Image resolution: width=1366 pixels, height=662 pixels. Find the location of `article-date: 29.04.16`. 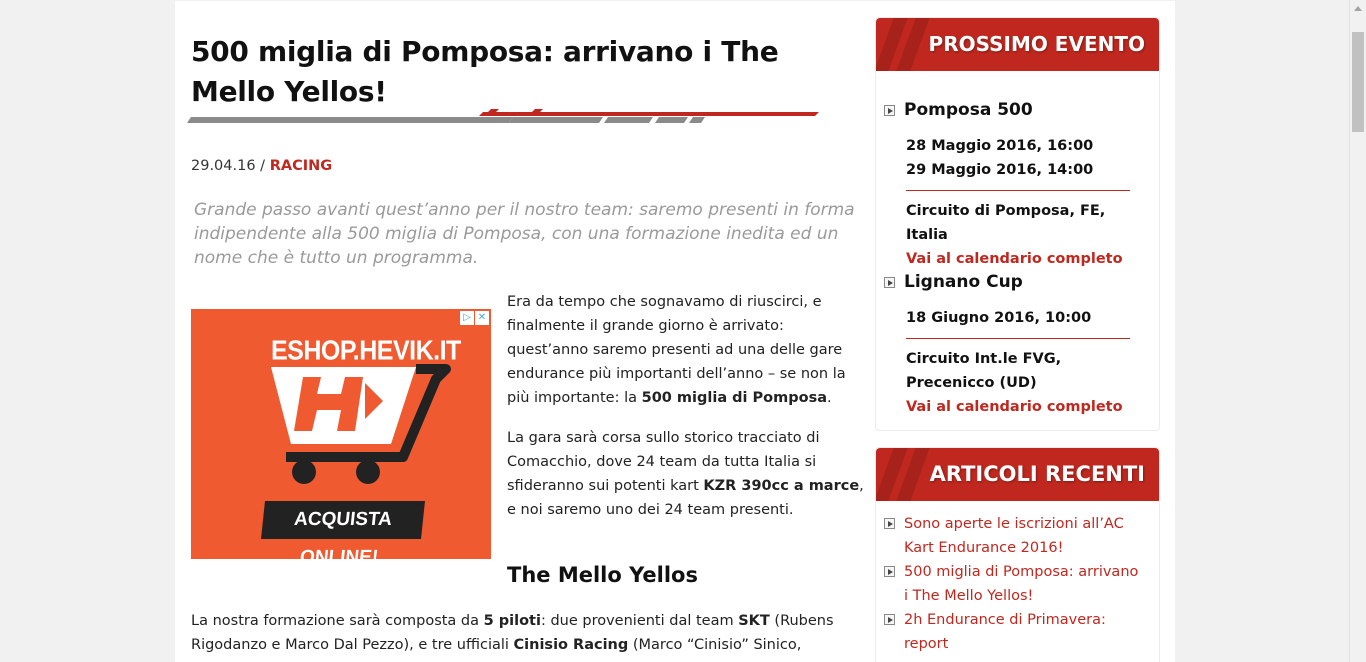

article-date: 29.04.16 is located at coordinates (223, 166).